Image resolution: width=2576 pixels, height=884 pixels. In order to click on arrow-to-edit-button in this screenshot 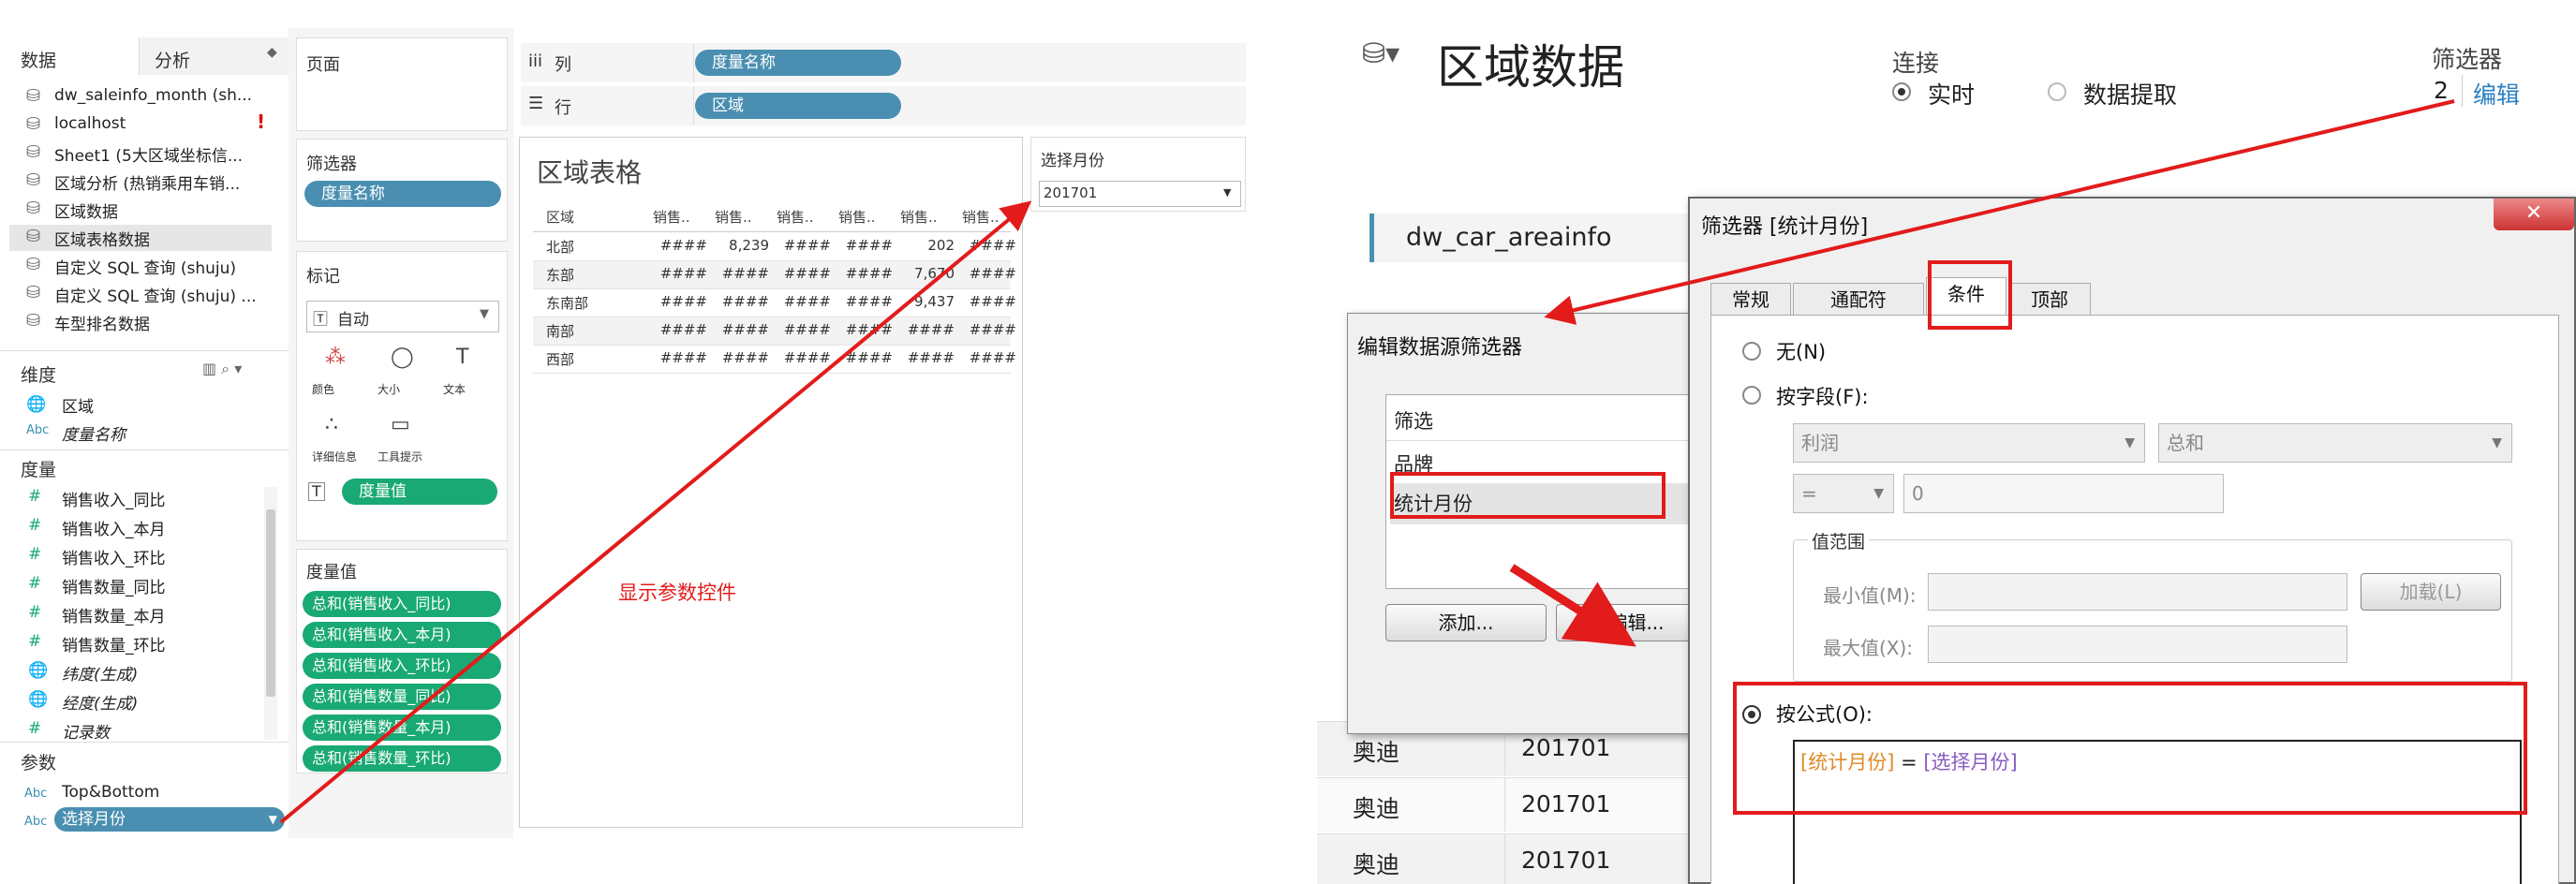, I will do `click(1572, 605)`.